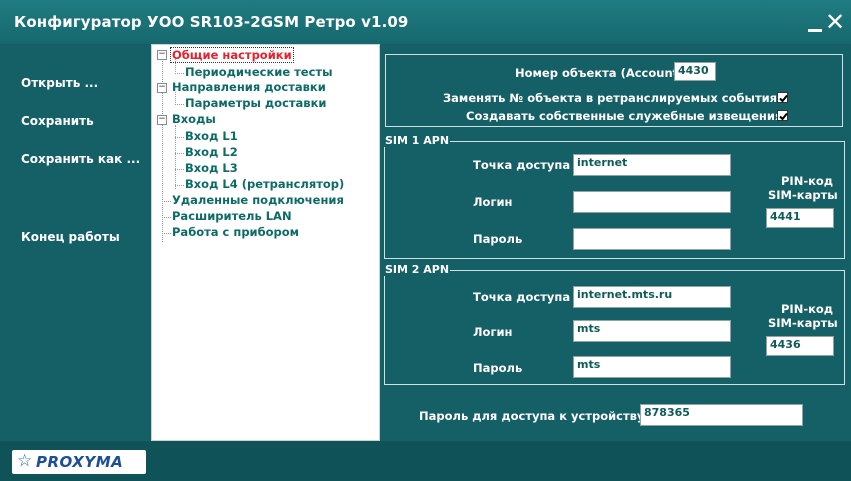  Describe the element at coordinates (800, 218) in the screenshot. I see `sim1-pin-input: 4441` at that location.